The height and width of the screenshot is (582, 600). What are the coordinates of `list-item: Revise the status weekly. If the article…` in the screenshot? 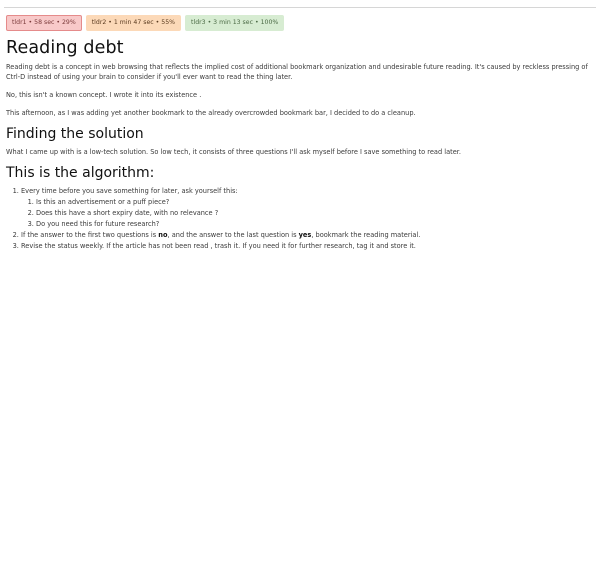 It's located at (306, 246).